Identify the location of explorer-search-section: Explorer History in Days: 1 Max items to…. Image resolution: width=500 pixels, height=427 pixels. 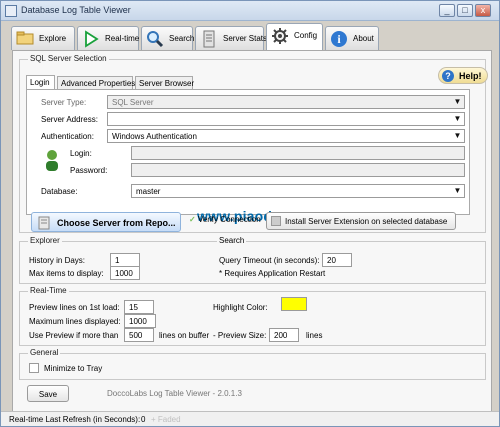
(252, 260).